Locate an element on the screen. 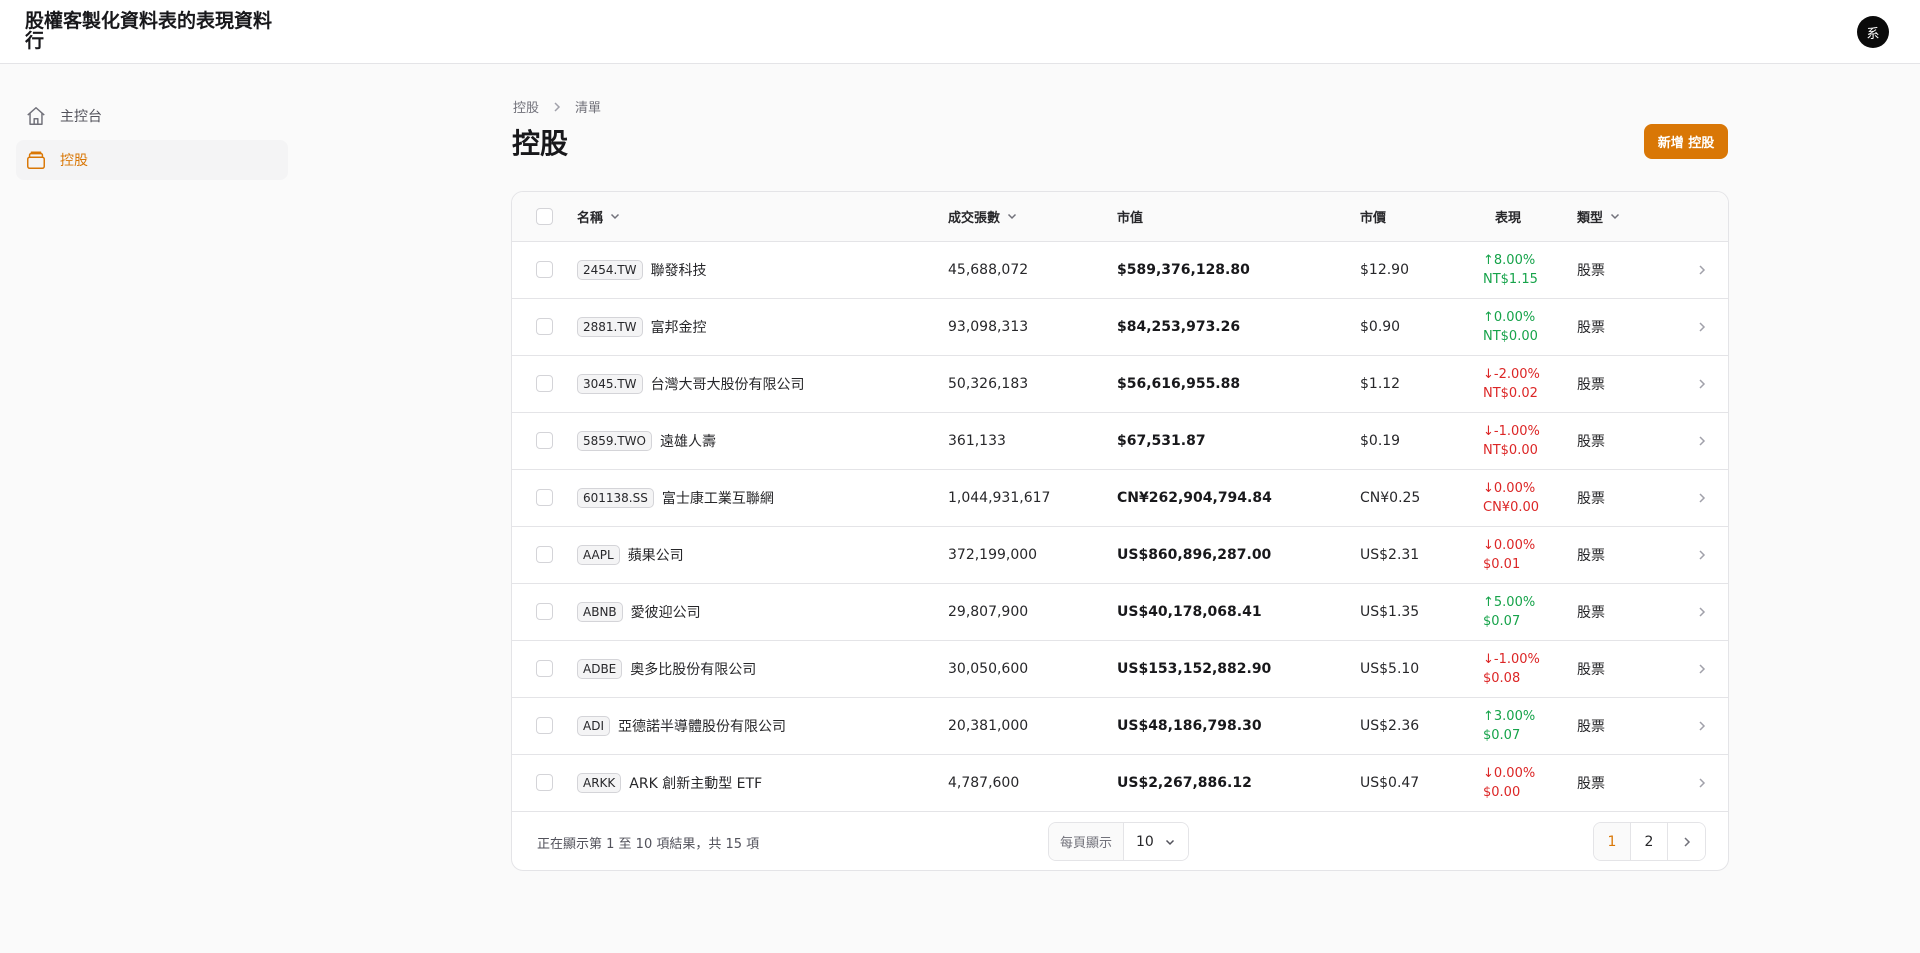 The image size is (1920, 953). new-holding-button: 新增 控股 is located at coordinates (1686, 141).